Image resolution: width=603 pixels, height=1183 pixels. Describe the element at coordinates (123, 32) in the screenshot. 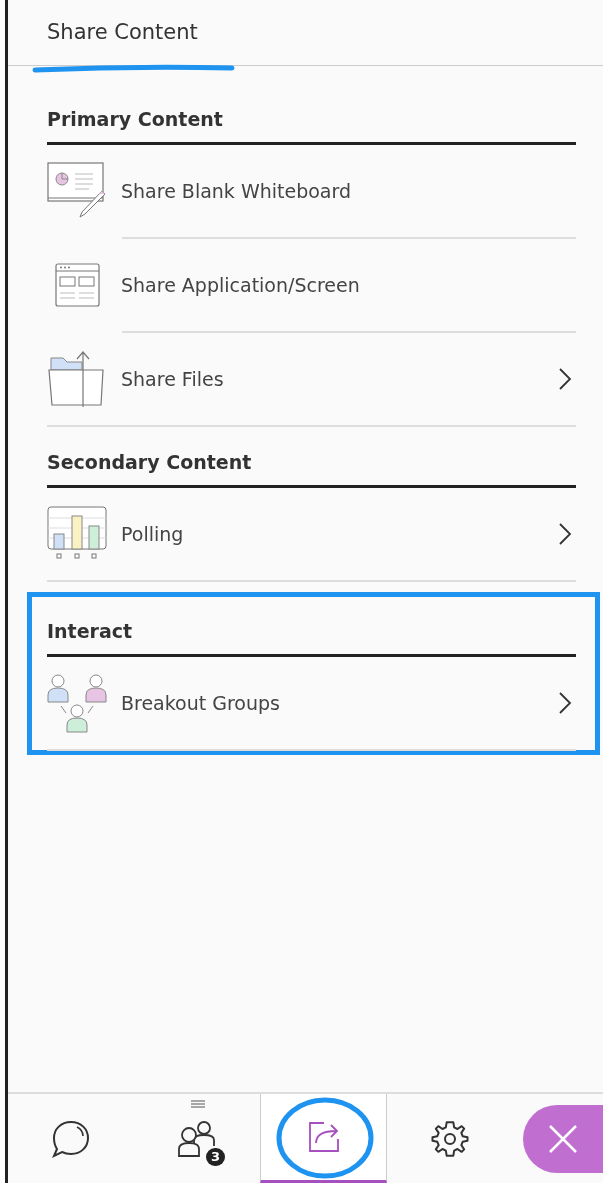

I see `panel-title: Share Content` at that location.